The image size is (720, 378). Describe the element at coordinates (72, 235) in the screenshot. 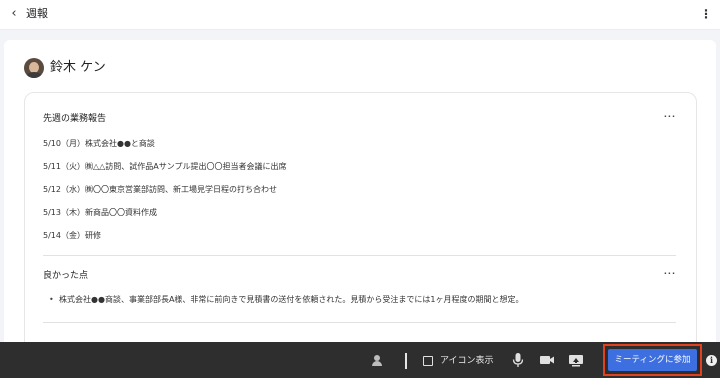

I see `list-item: 5/14（金）研修` at that location.